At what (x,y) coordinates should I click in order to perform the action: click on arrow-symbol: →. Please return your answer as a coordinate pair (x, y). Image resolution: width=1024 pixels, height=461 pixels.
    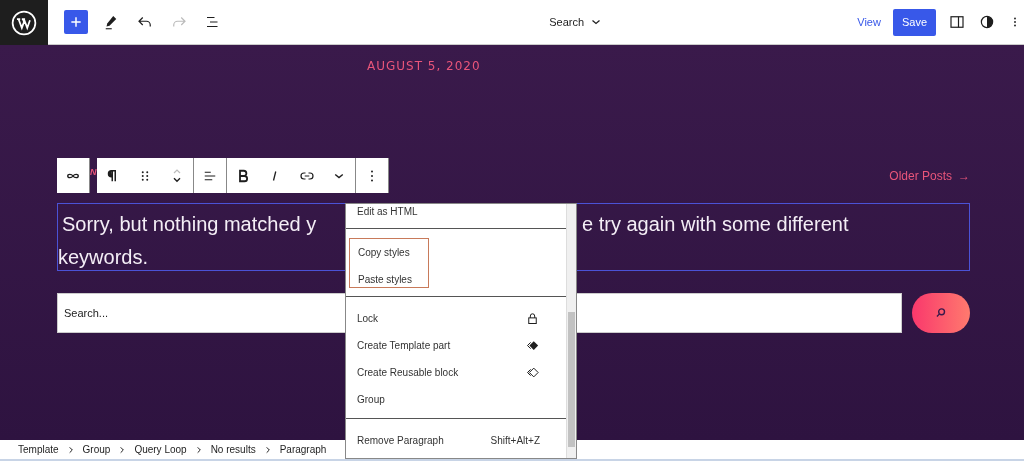
    Looking at the image, I should click on (964, 175).